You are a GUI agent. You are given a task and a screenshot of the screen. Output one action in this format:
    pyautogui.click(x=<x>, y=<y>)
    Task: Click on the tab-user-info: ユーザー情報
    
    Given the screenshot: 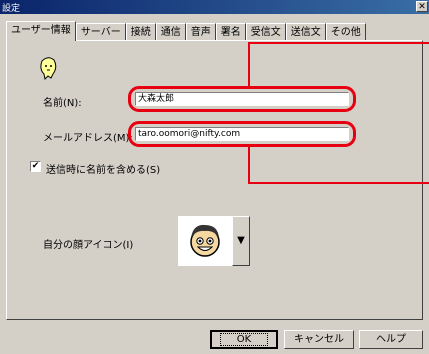 What is the action you would take?
    pyautogui.click(x=41, y=31)
    